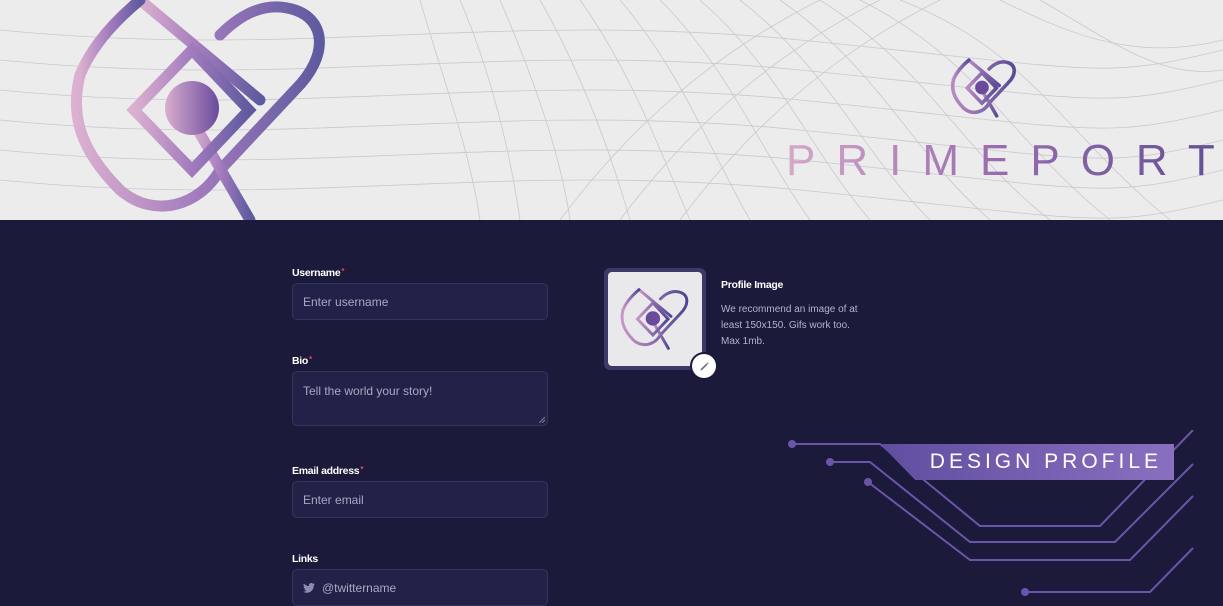 The width and height of the screenshot is (1223, 606). What do you see at coordinates (542, 420) in the screenshot?
I see `resize-handle-icon` at bounding box center [542, 420].